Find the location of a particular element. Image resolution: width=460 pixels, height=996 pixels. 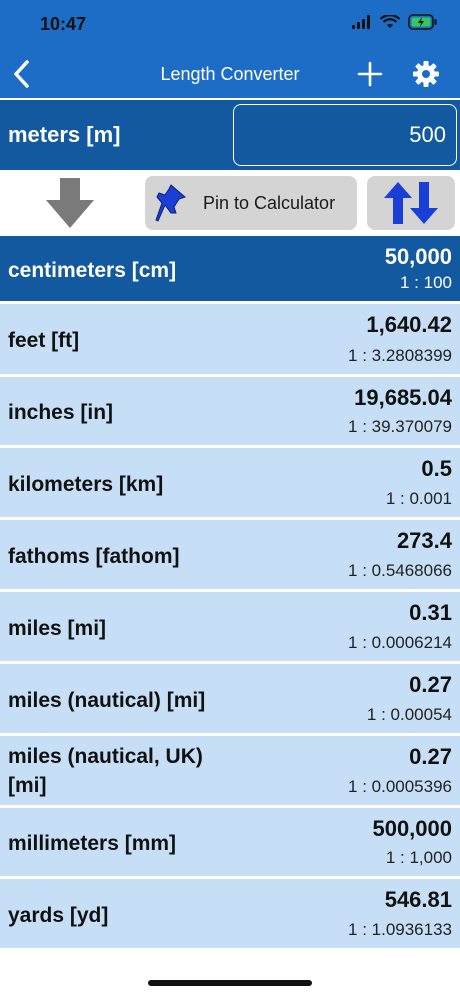

converted-value: 0.31 is located at coordinates (430, 612).